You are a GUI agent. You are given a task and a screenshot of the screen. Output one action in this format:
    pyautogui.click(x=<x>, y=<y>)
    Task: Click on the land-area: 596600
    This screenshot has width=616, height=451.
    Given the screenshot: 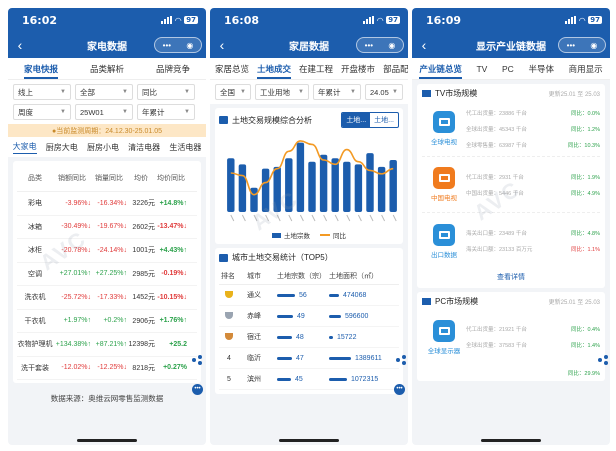 What is the action you would take?
    pyautogui.click(x=356, y=316)
    